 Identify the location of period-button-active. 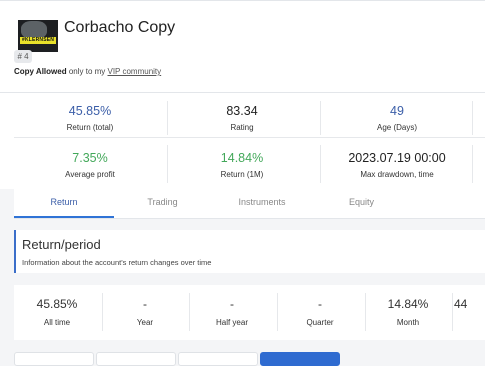
(300, 359).